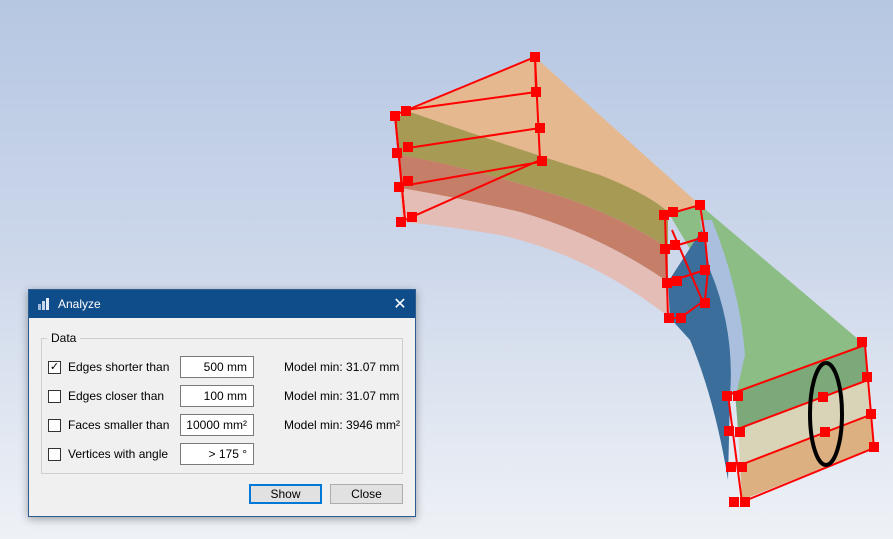  Describe the element at coordinates (366, 494) in the screenshot. I see `close-button: Close` at that location.